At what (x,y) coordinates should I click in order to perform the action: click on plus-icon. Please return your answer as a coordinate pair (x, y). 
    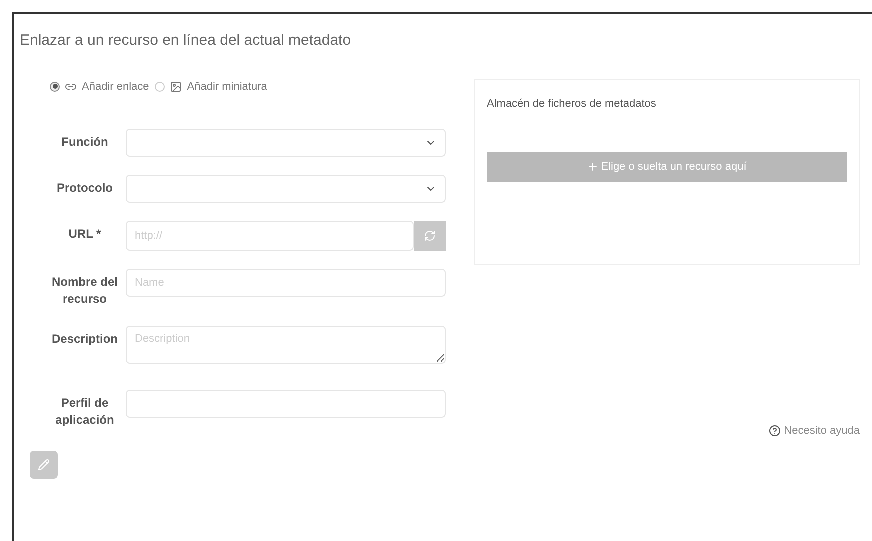
    Looking at the image, I should click on (593, 167).